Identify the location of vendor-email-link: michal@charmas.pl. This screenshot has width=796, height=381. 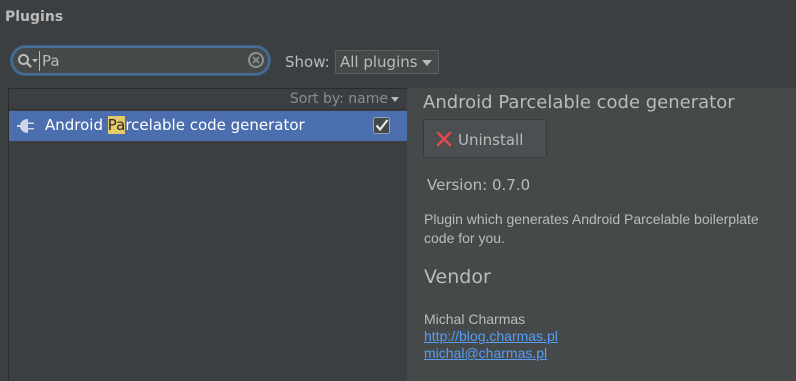
(485, 353).